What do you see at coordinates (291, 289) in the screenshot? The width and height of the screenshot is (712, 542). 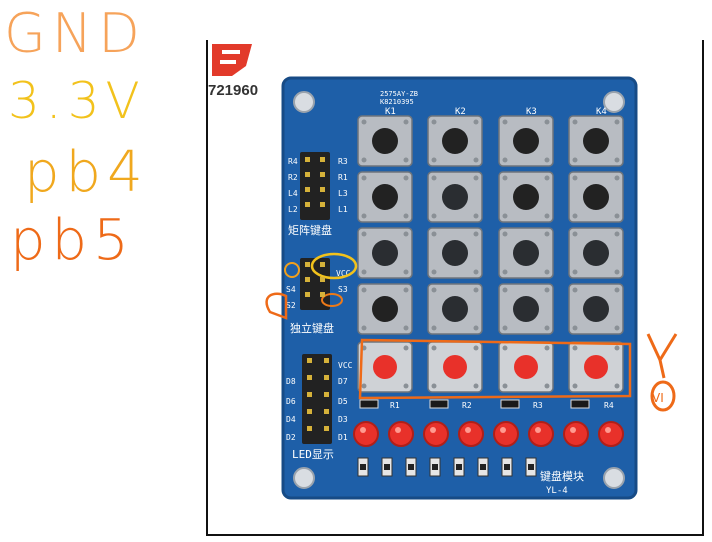 I see `indep-pin-s4: S4` at bounding box center [291, 289].